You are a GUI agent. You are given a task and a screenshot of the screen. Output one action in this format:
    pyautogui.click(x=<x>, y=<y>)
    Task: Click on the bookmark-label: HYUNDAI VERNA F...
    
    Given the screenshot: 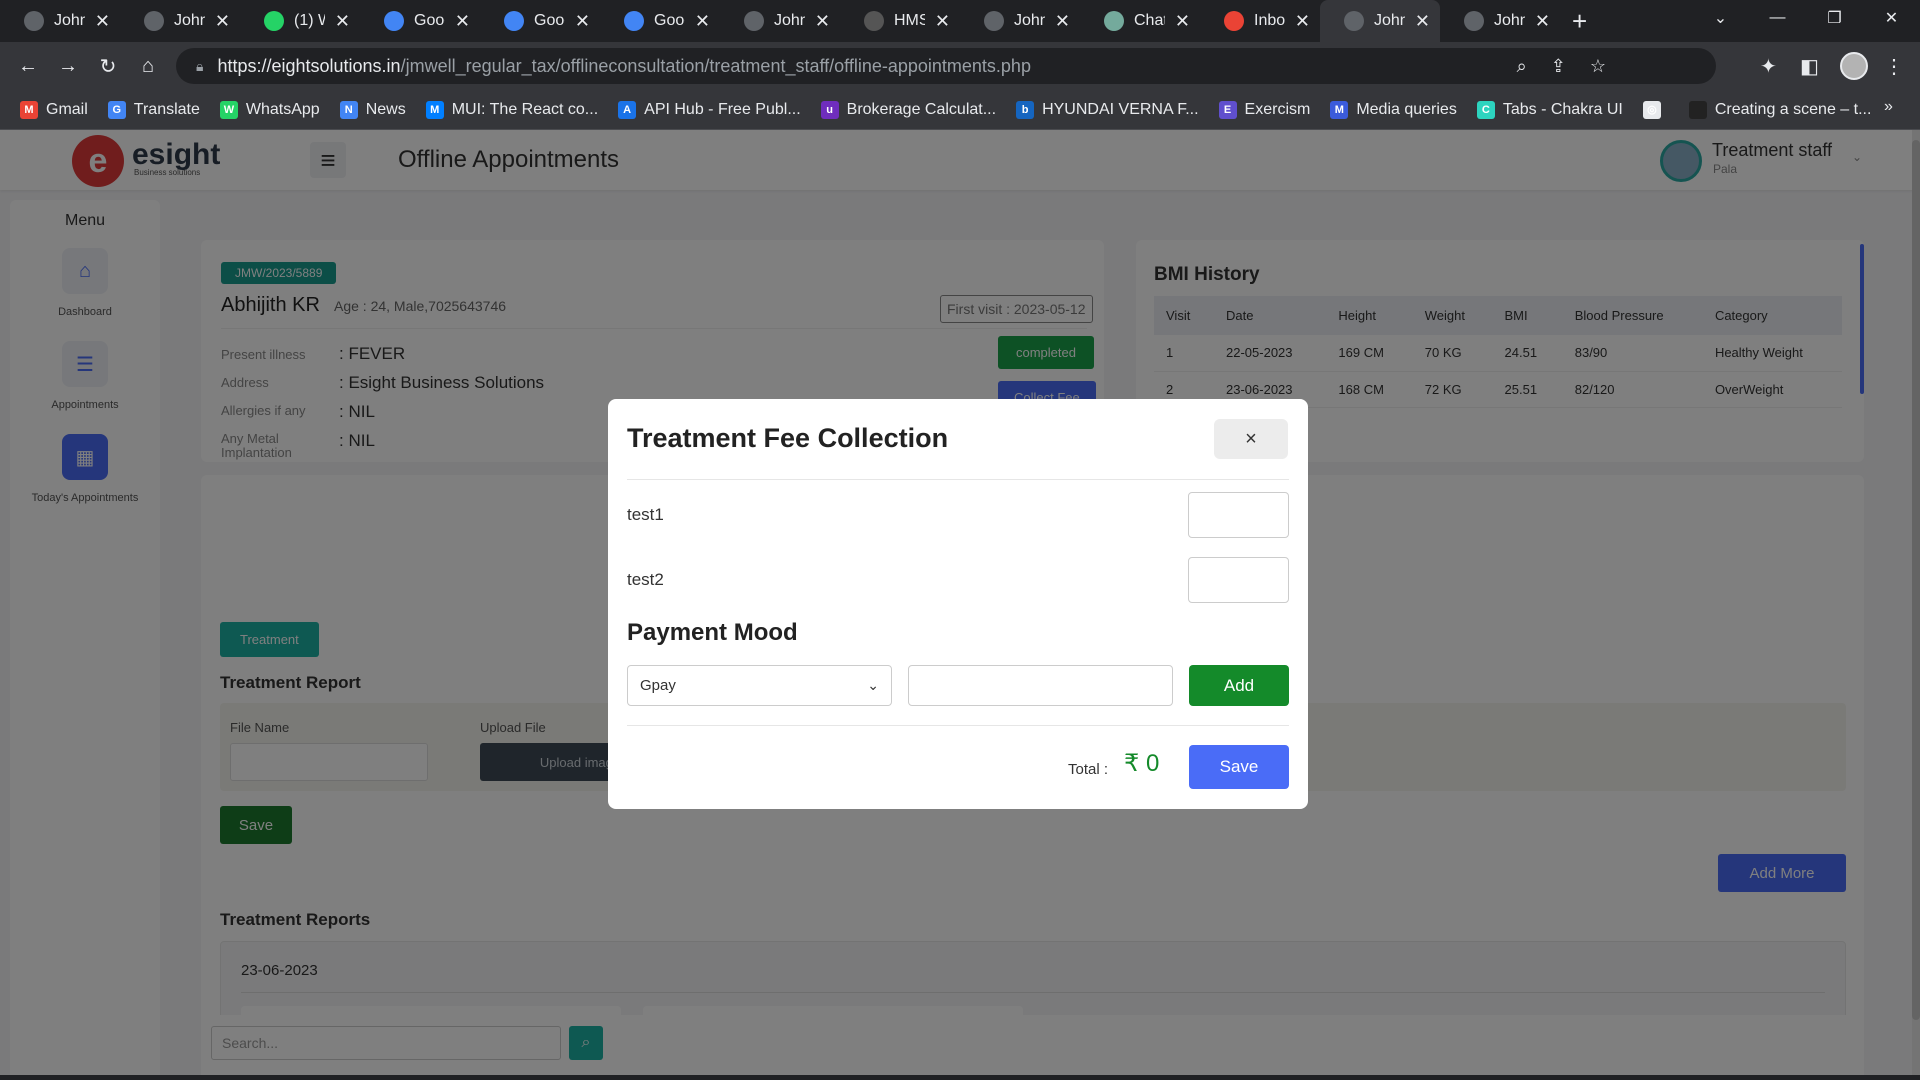 What is the action you would take?
    pyautogui.click(x=1120, y=109)
    